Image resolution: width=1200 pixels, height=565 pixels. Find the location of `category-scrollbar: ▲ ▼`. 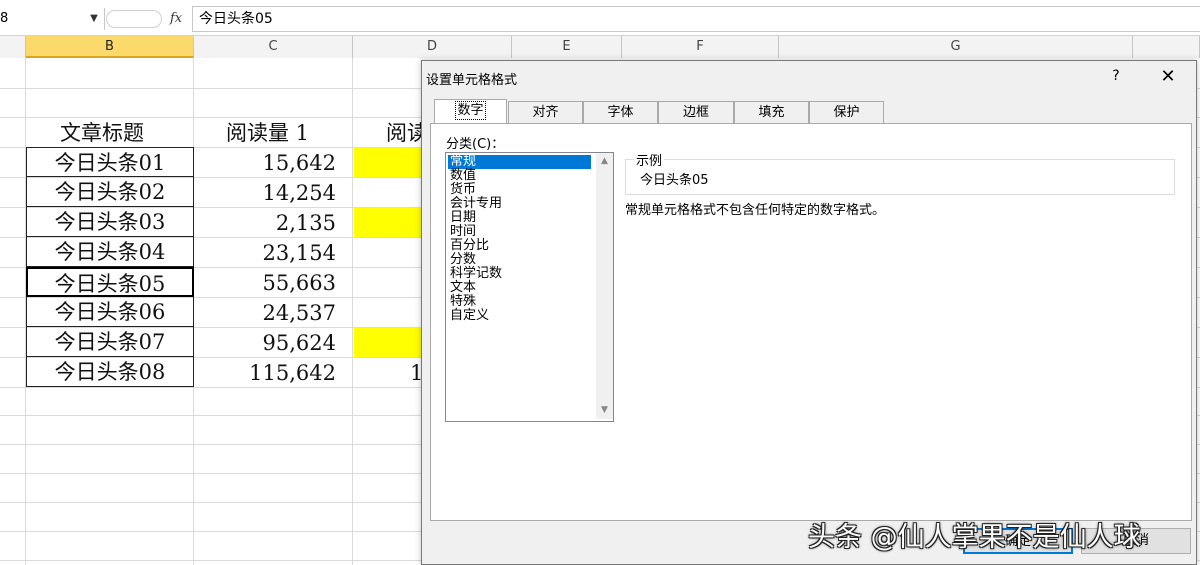

category-scrollbar: ▲ ▼ is located at coordinates (604, 286).